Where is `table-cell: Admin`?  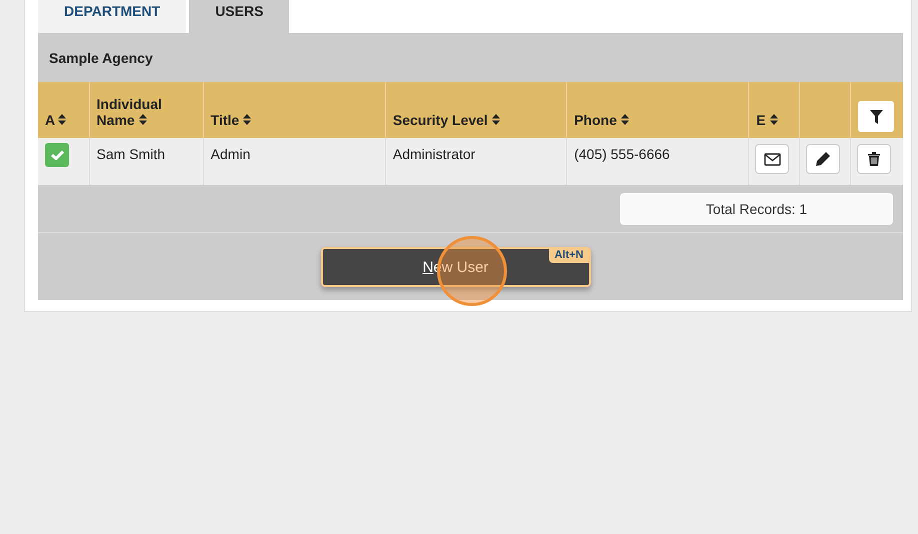 table-cell: Admin is located at coordinates (294, 161).